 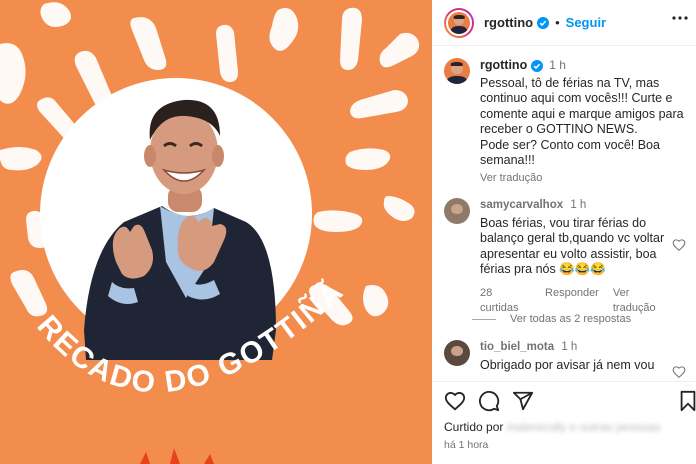 What do you see at coordinates (489, 401) in the screenshot?
I see `comment-bubble-icon` at bounding box center [489, 401].